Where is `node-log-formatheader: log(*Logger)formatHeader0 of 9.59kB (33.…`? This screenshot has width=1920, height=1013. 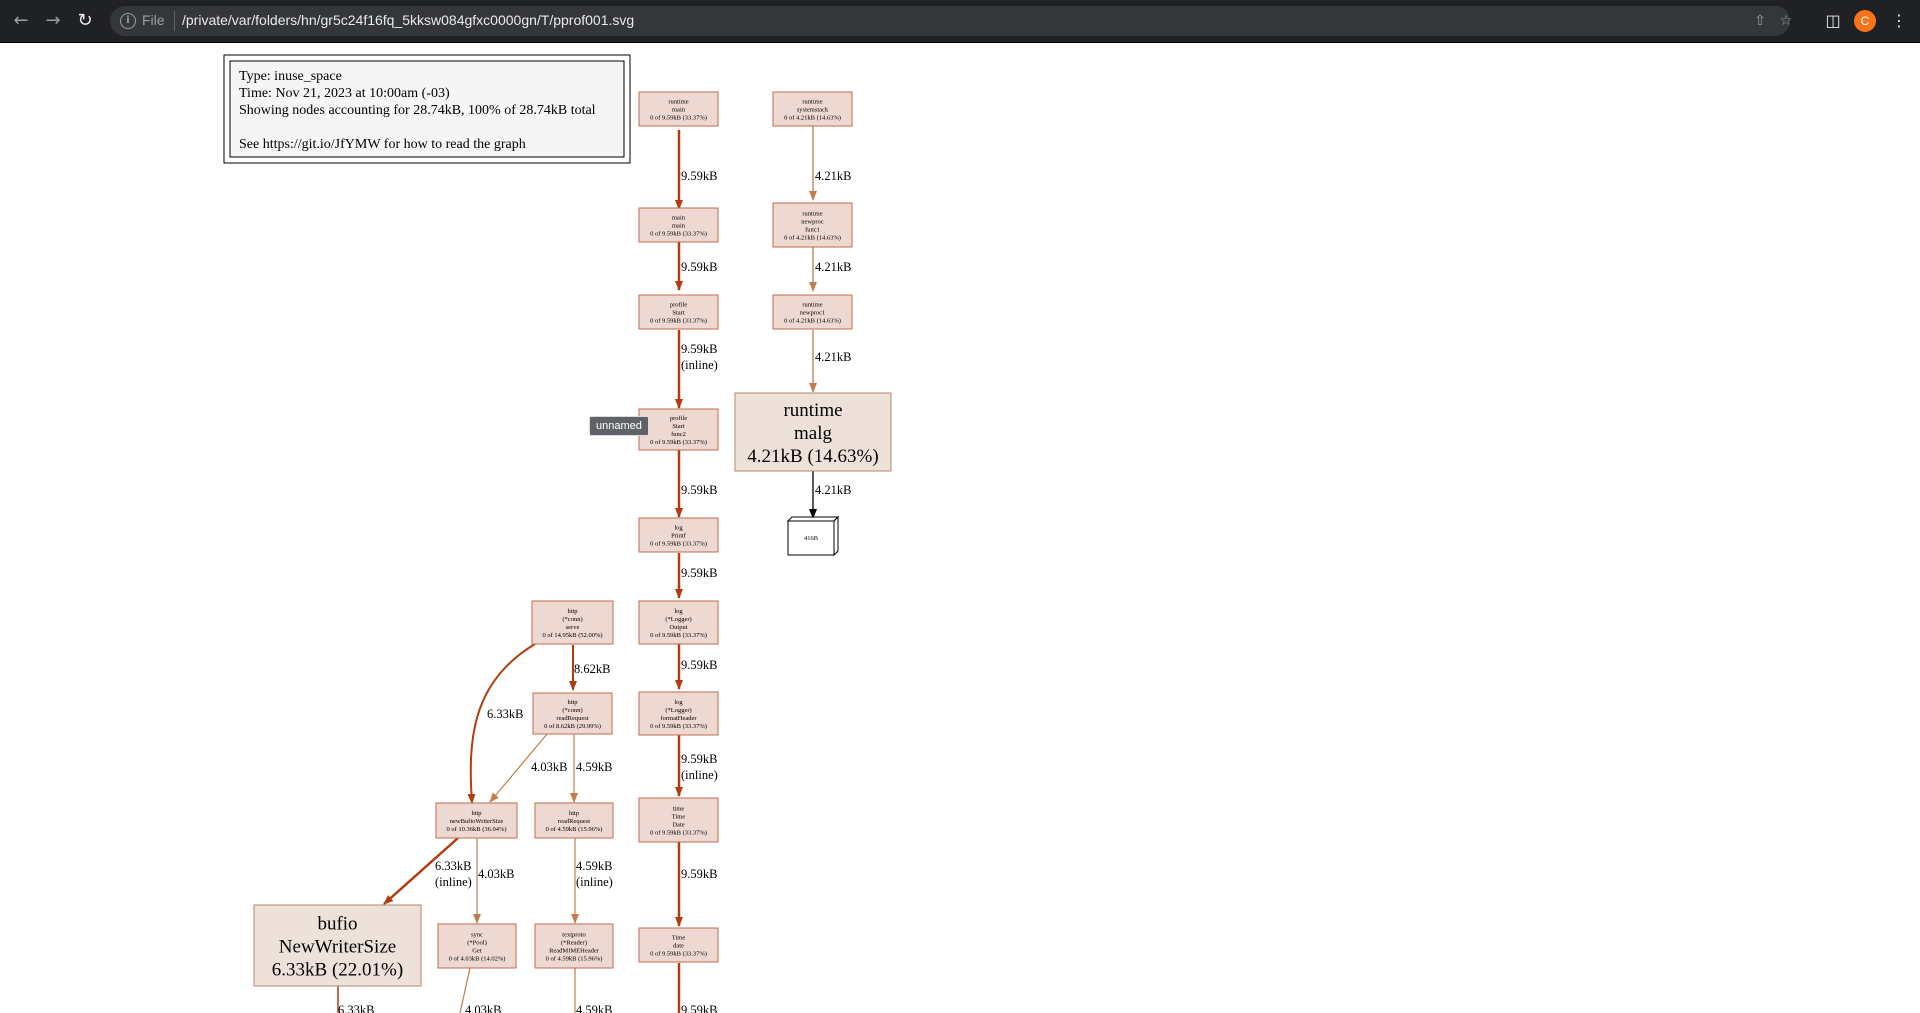
node-log-formatheader: log(*Logger)formatHeader0 of 9.59kB (33.… is located at coordinates (678, 713).